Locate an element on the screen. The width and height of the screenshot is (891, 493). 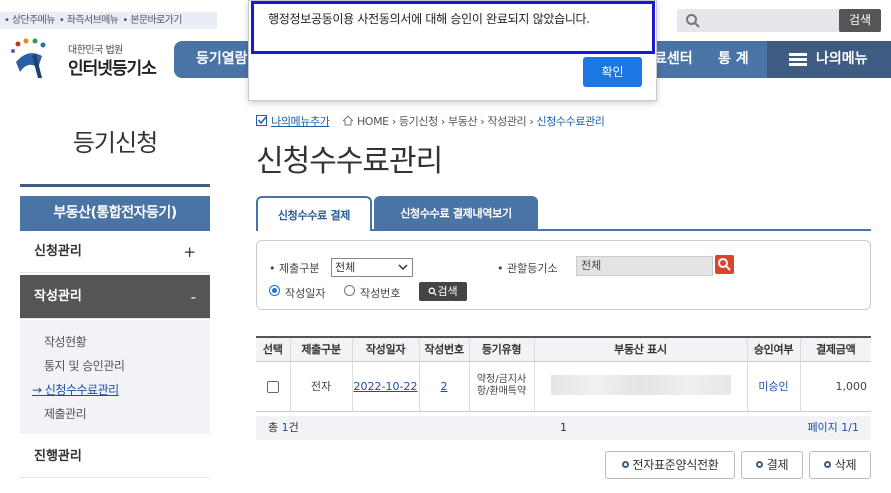
table-row: 전자 2022-10-22 2 약정/금지사항/환매특약 미승인 1,000 is located at coordinates (563, 386).